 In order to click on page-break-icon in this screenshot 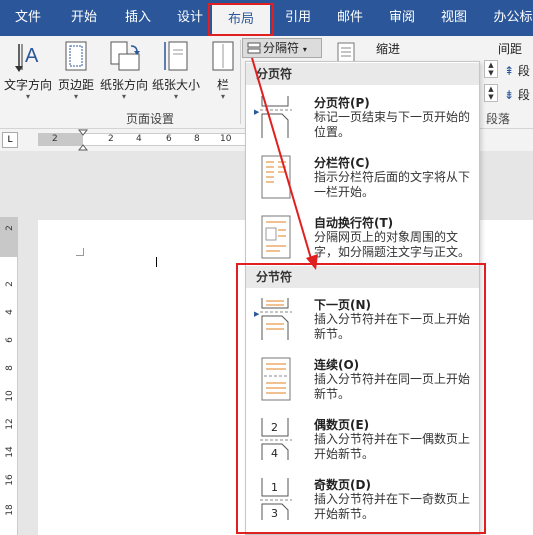, I will do `click(276, 117)`.